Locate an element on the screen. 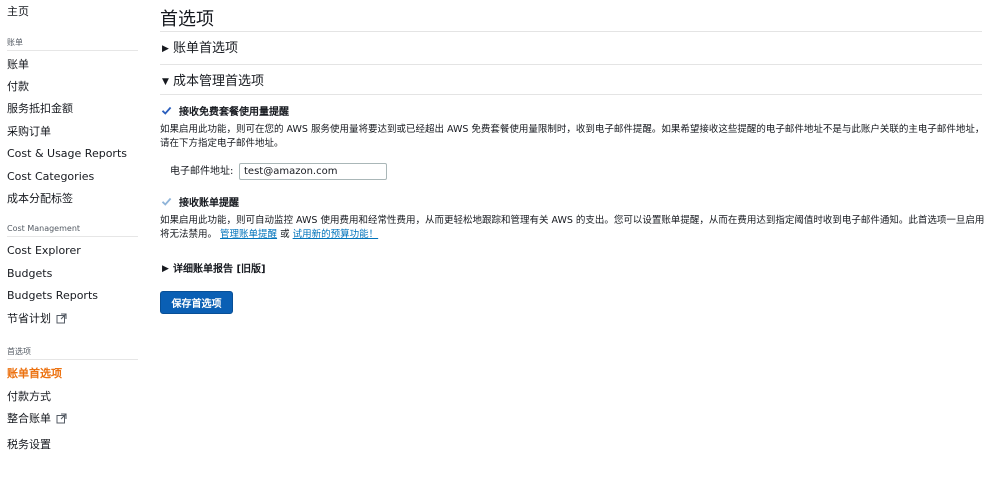 The image size is (1000, 478). toggle-label: 账单首选项 is located at coordinates (206, 48).